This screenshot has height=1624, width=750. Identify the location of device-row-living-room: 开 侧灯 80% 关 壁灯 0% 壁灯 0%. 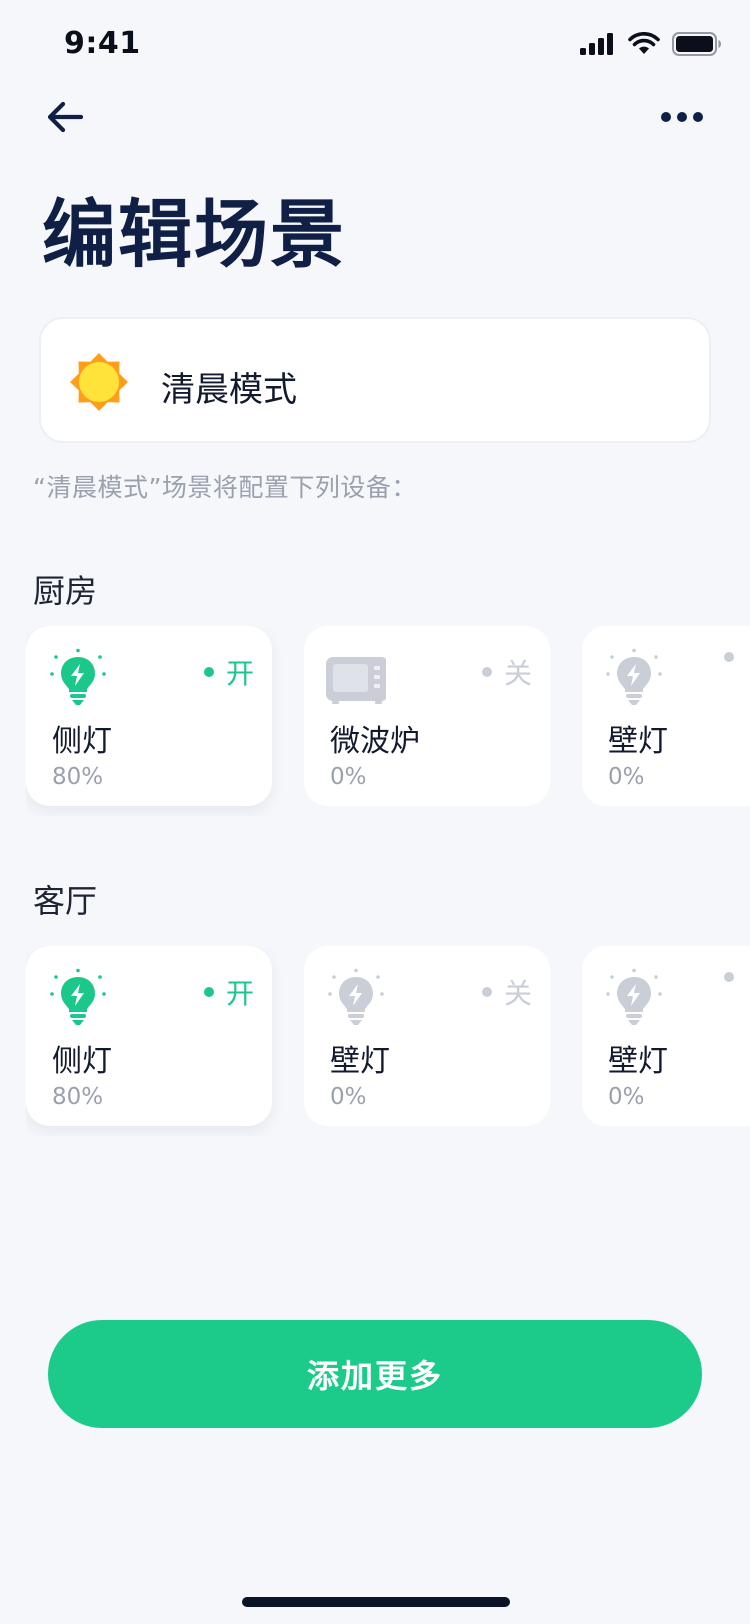
(388, 1041).